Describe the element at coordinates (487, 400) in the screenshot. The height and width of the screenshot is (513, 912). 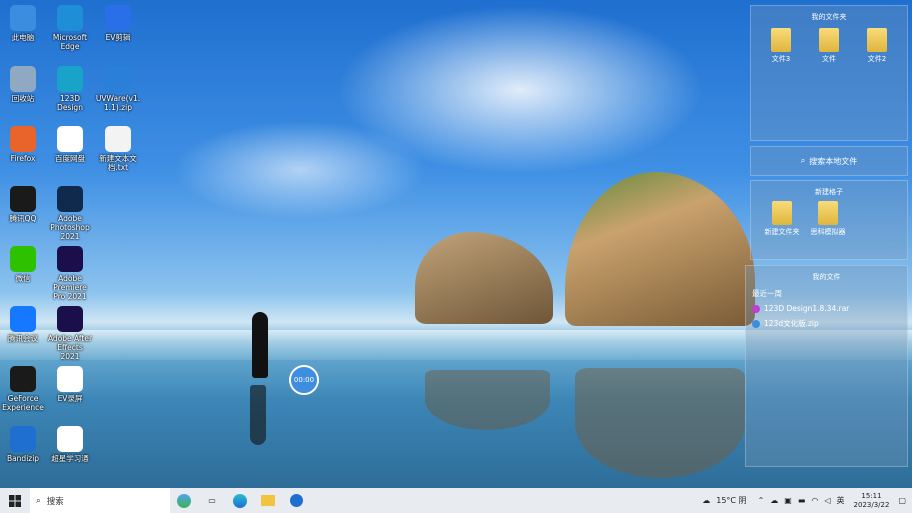
I see `rock-left-reflection` at that location.